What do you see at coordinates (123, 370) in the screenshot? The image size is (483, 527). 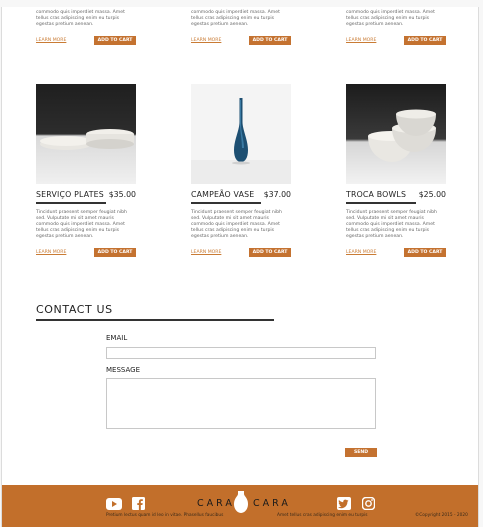 I see `message-label: MESSAGE` at bounding box center [123, 370].